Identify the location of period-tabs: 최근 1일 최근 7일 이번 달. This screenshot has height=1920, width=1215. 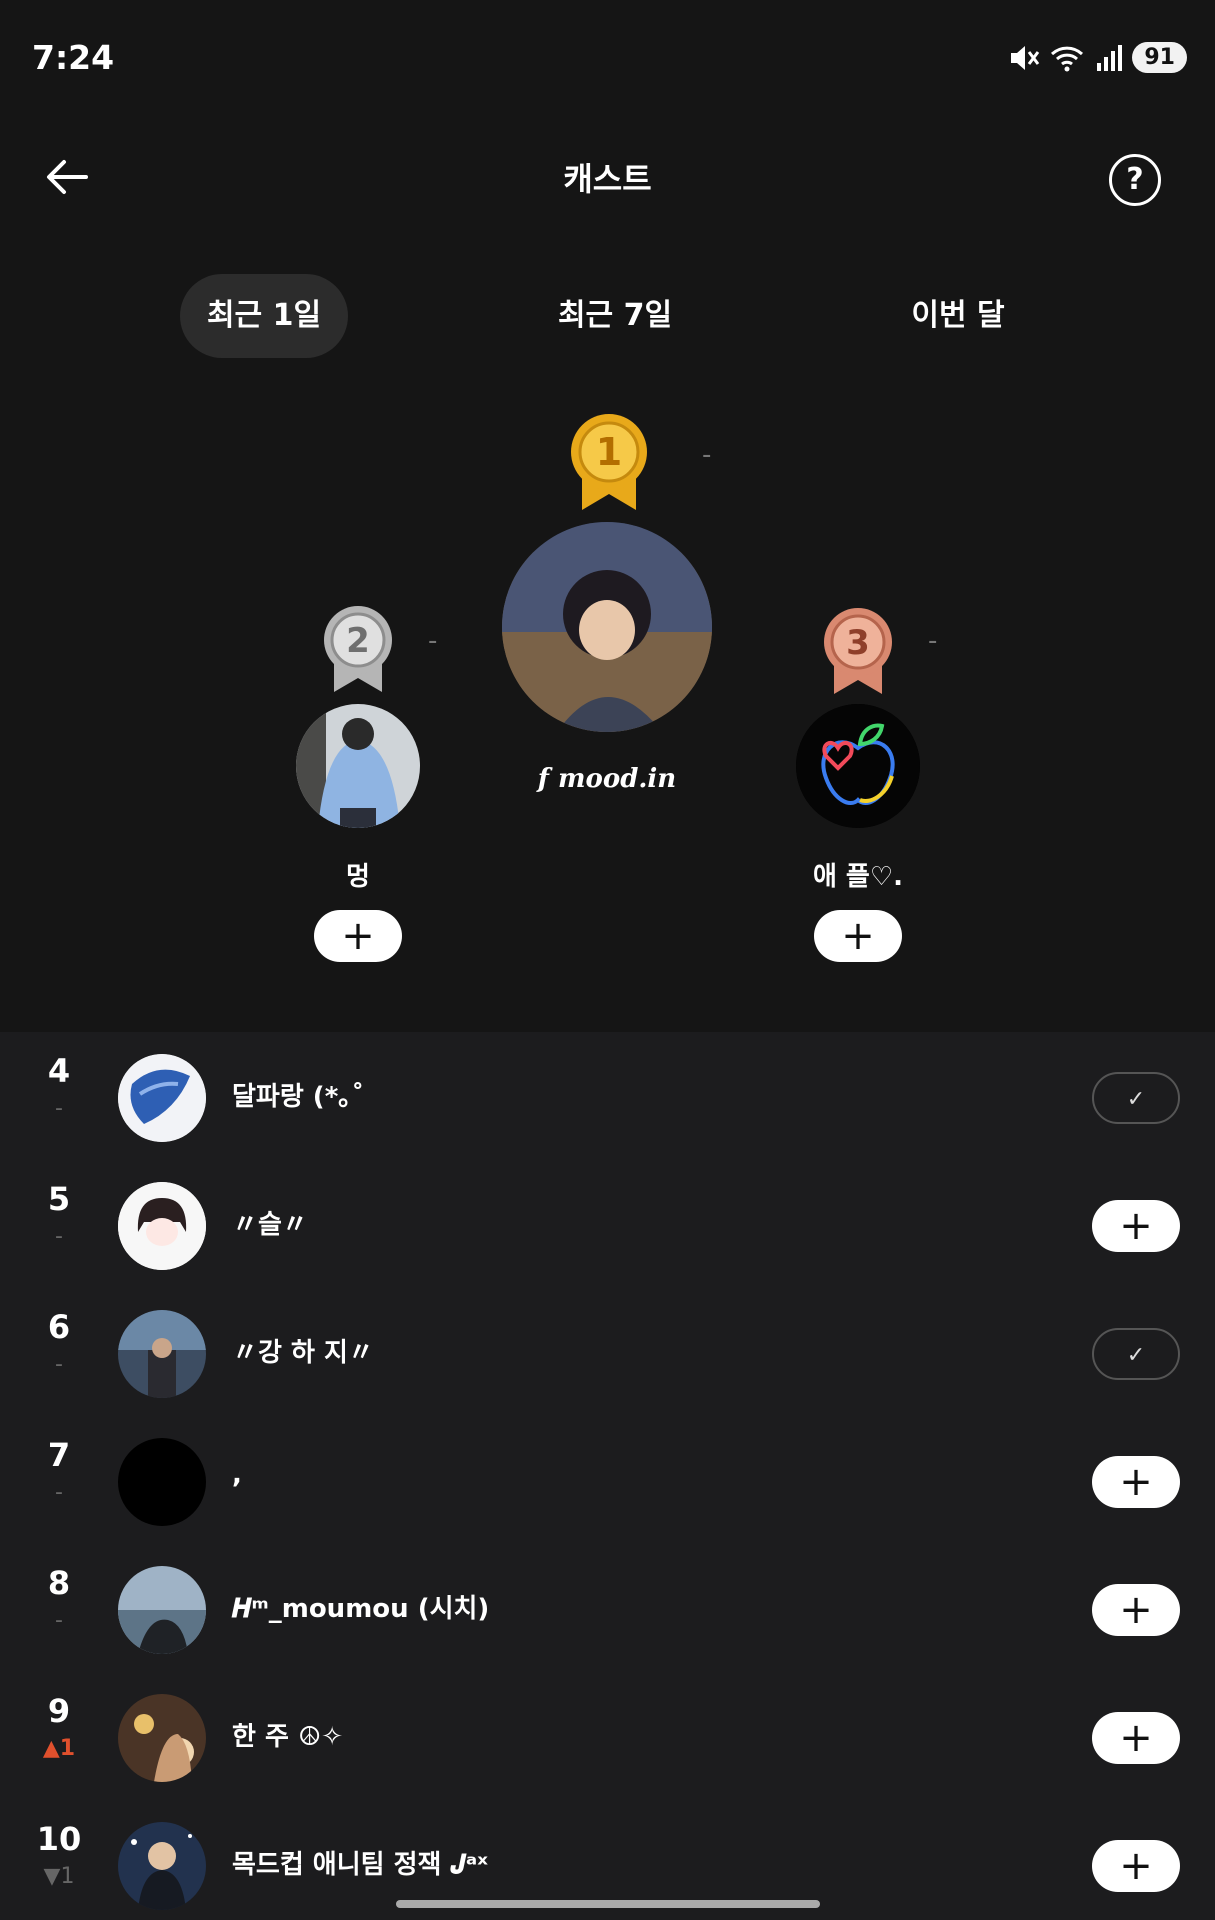
(607, 316).